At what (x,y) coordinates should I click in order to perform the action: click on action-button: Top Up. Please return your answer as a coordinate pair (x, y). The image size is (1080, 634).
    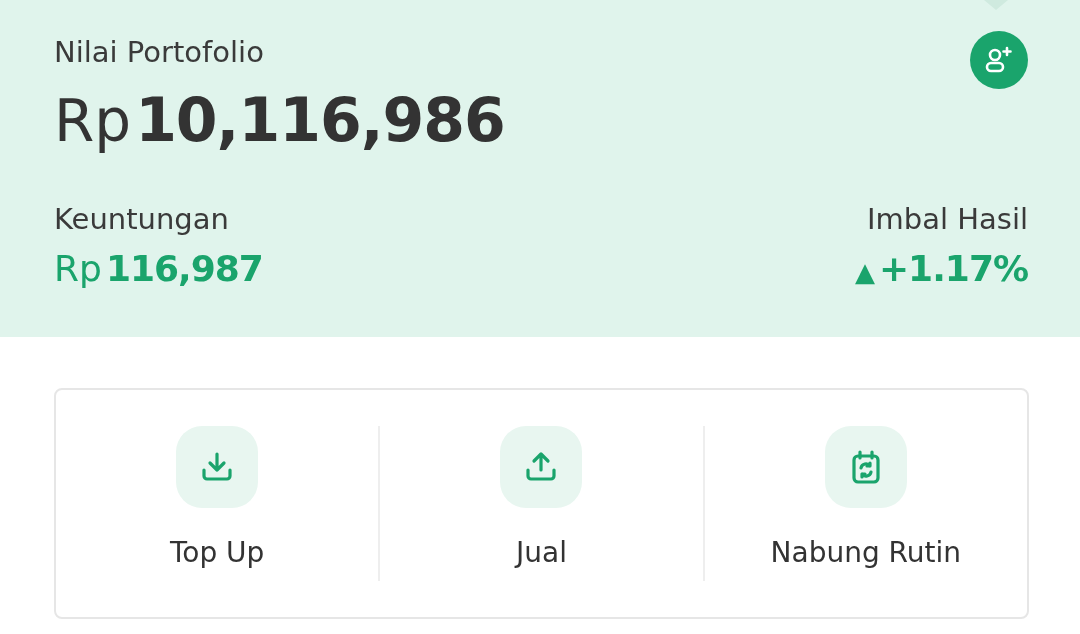
    Looking at the image, I should click on (217, 521).